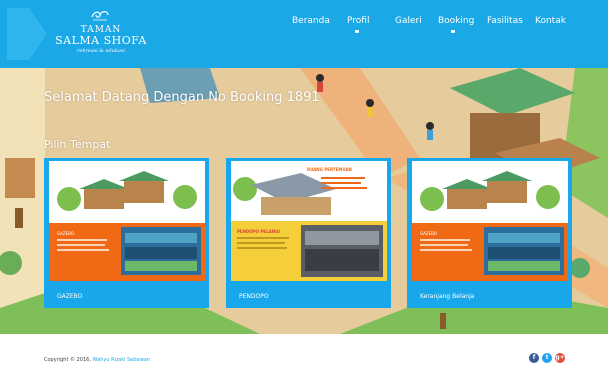 This screenshot has height=367, width=608. What do you see at coordinates (254, 296) in the screenshot?
I see `card-caption-pendopo: PENDOPO` at bounding box center [254, 296].